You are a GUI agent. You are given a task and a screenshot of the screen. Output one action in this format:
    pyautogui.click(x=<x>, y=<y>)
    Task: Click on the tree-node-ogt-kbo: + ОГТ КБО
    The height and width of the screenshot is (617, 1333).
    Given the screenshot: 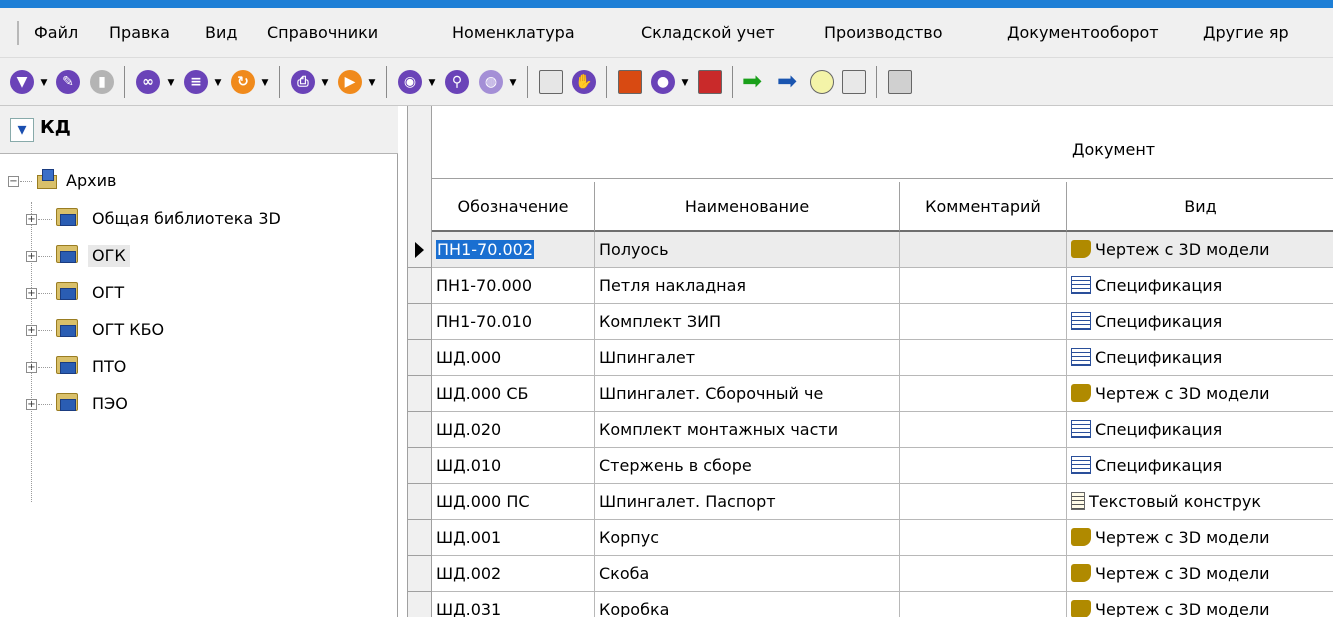 What is the action you would take?
    pyautogui.click(x=199, y=328)
    